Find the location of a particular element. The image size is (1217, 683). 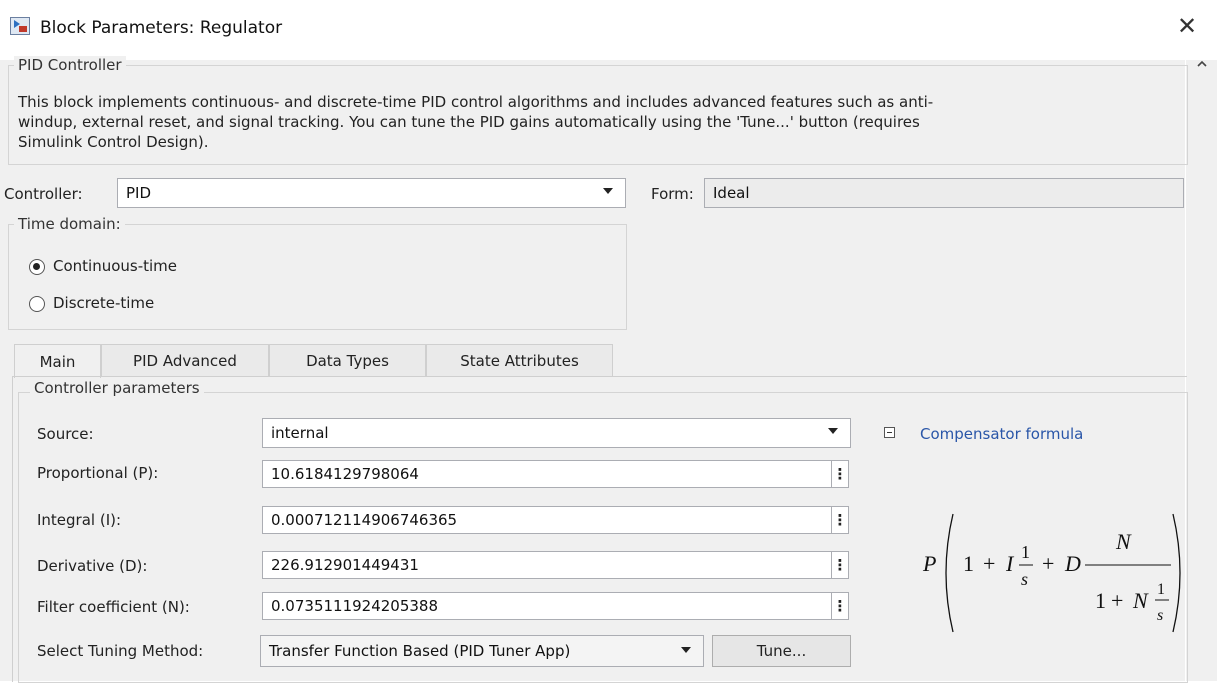

integral-value: 0.000712114906746365 is located at coordinates (364, 520).